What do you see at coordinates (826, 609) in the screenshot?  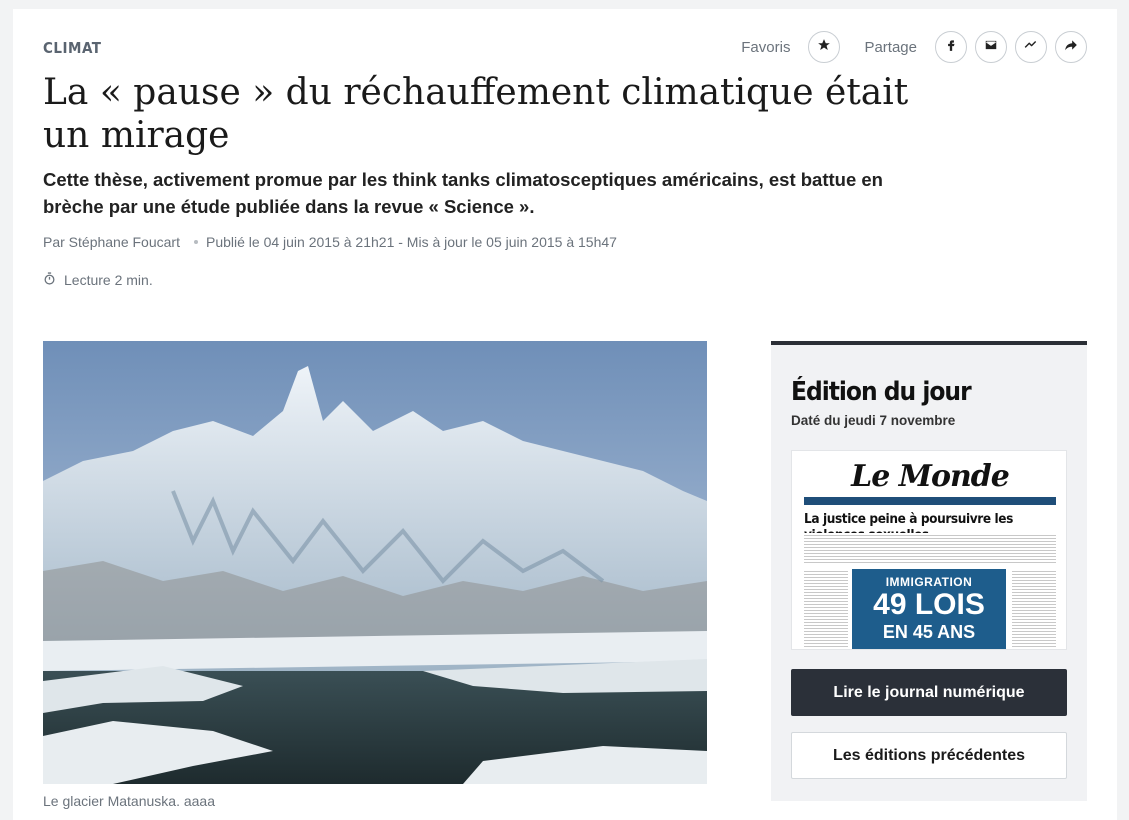 I see `cover-left-column` at bounding box center [826, 609].